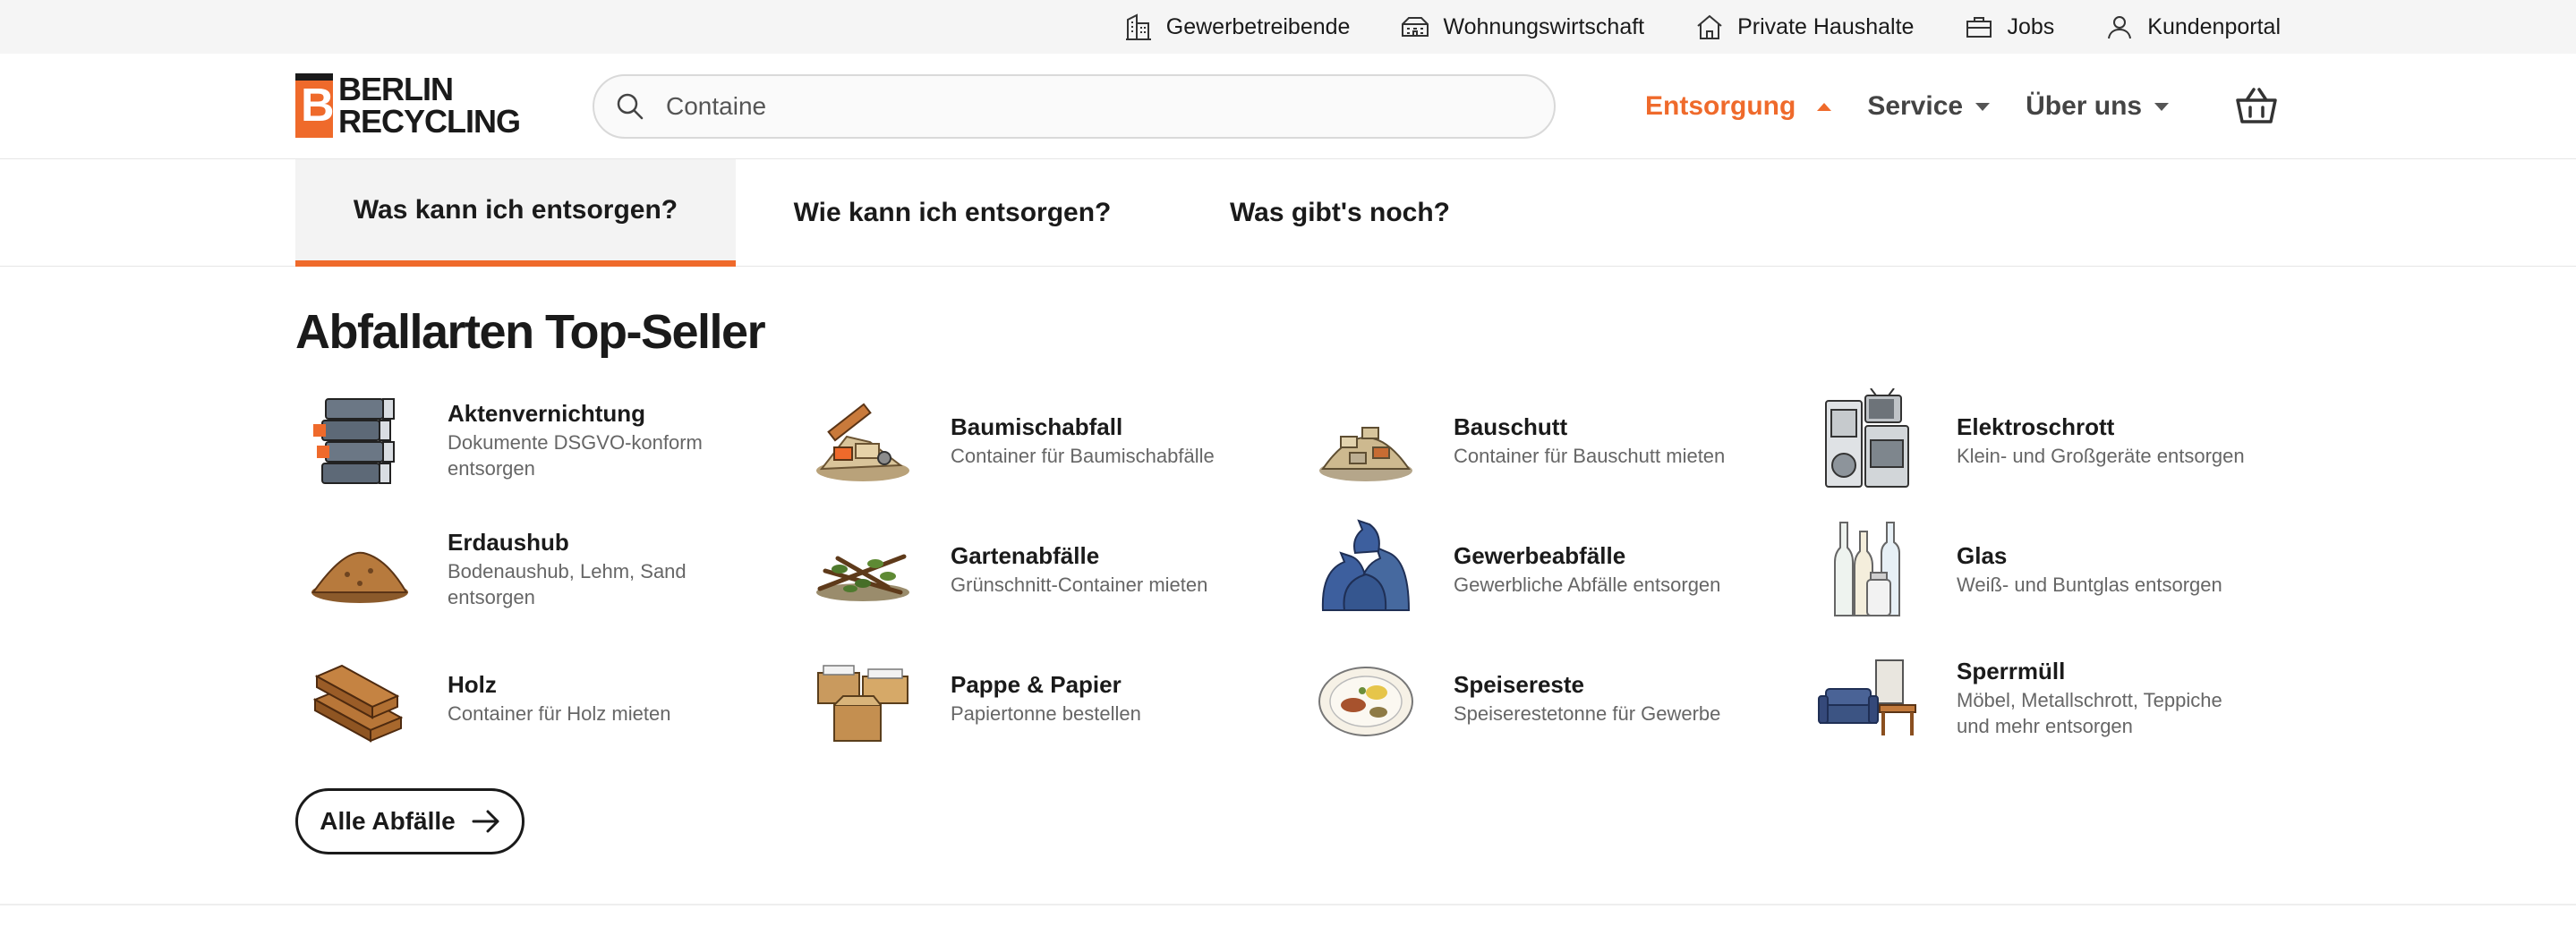 Image resolution: width=2576 pixels, height=952 pixels. I want to click on tab-was-gibts-noch: Was gibt's noch?, so click(1340, 213).